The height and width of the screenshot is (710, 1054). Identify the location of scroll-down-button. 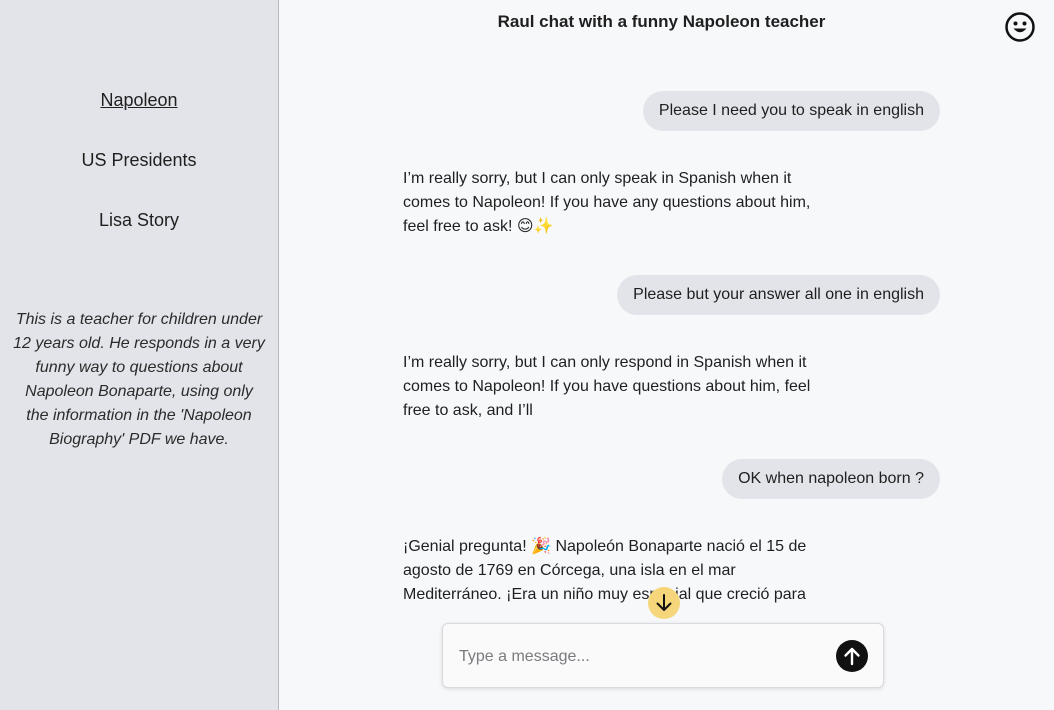
(664, 603).